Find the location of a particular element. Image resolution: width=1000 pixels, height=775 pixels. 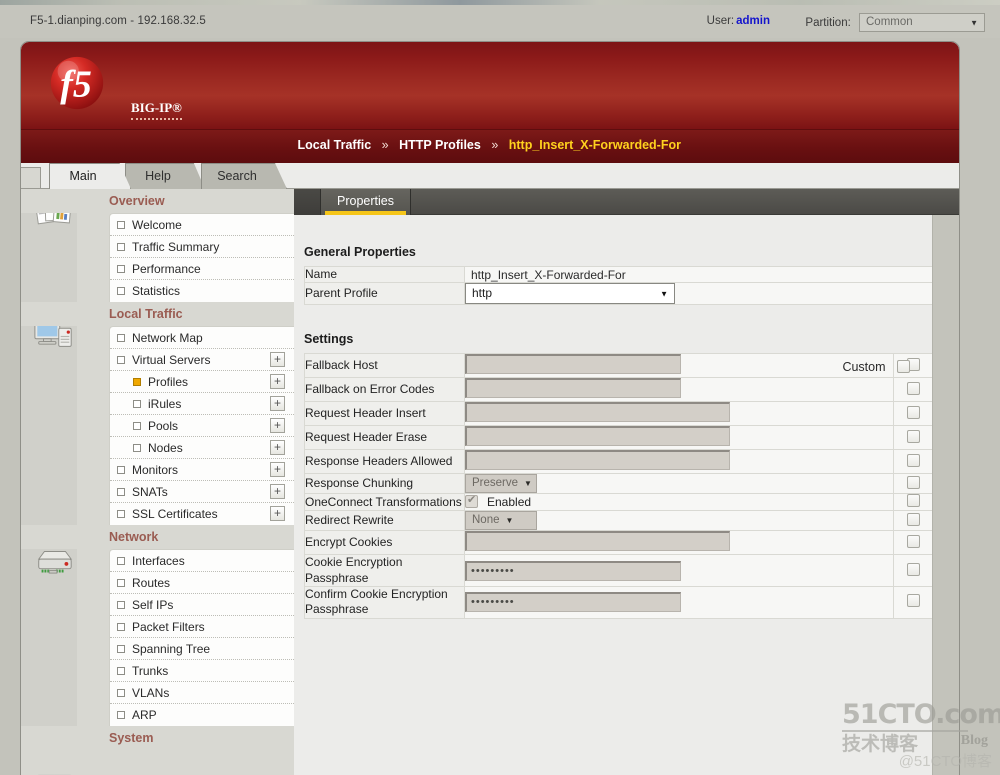

redirect-rewrite-custom-checkbox is located at coordinates (913, 519).